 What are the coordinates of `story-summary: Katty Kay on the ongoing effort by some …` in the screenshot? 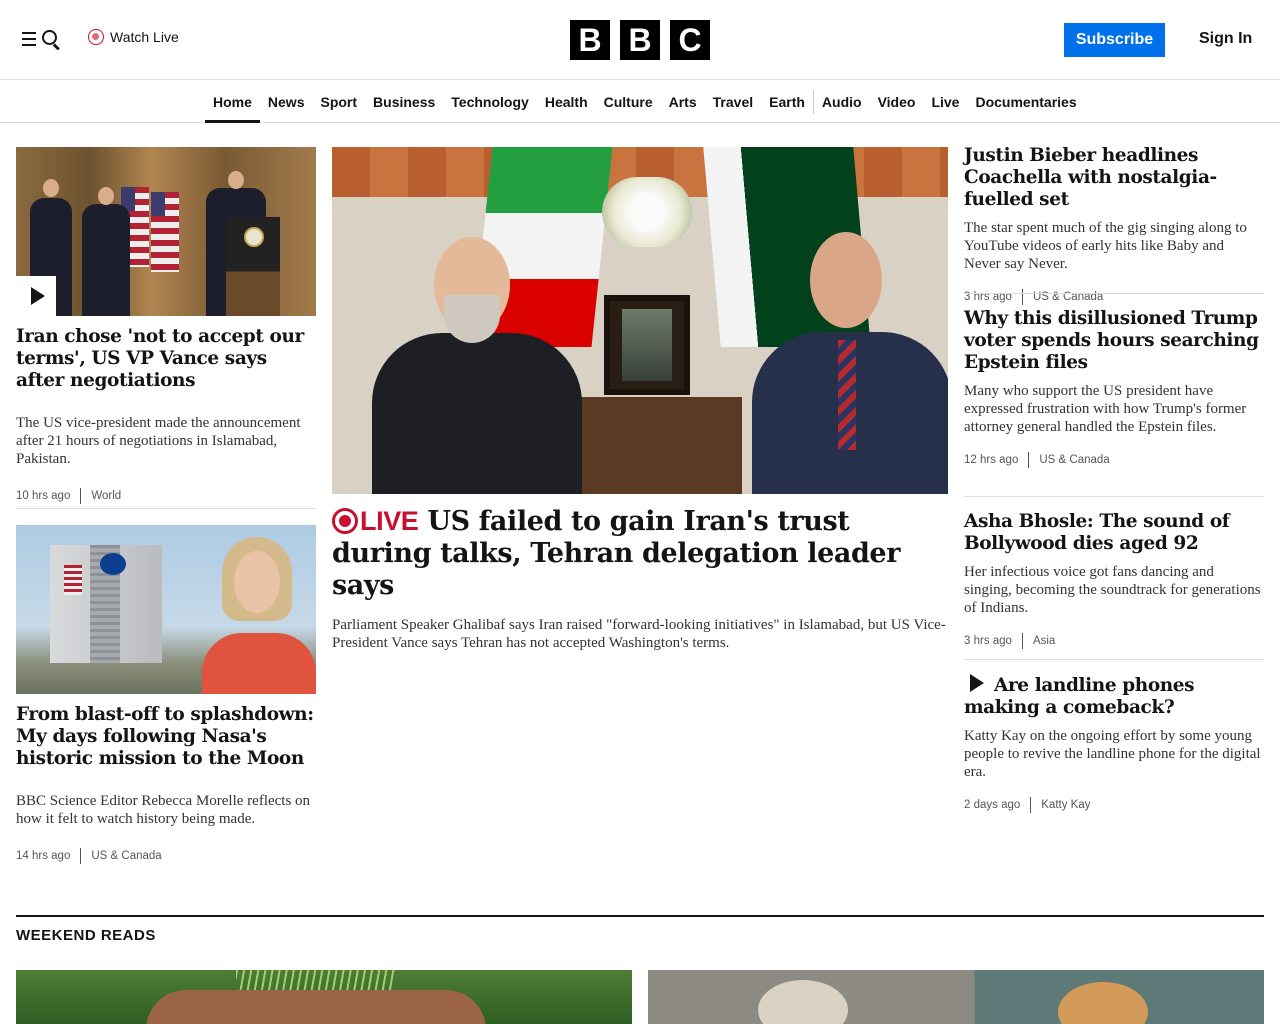 It's located at (1112, 754).